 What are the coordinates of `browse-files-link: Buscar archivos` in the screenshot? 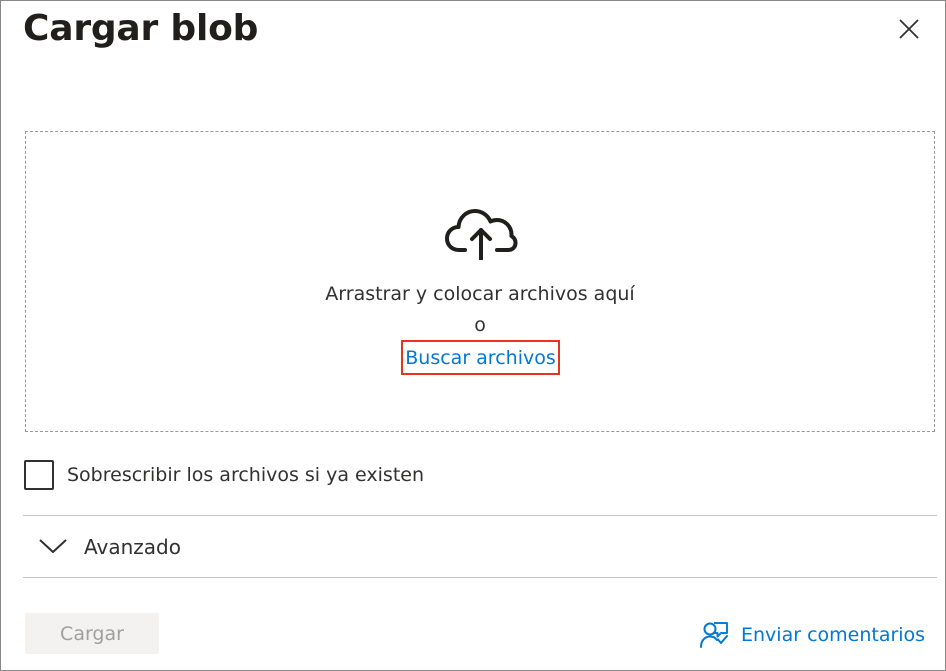 It's located at (480, 357).